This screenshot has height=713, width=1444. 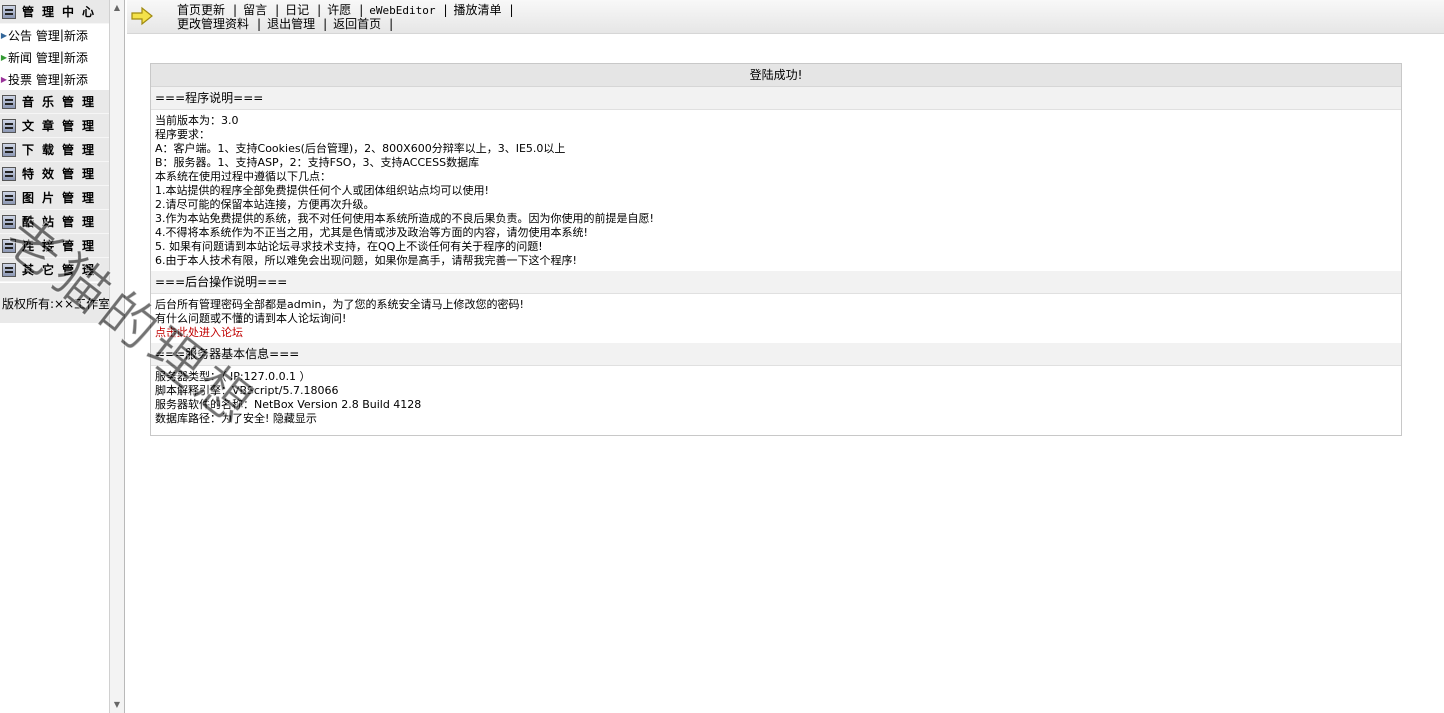 What do you see at coordinates (182, 134) in the screenshot?
I see `program-line: 程序要求：` at bounding box center [182, 134].